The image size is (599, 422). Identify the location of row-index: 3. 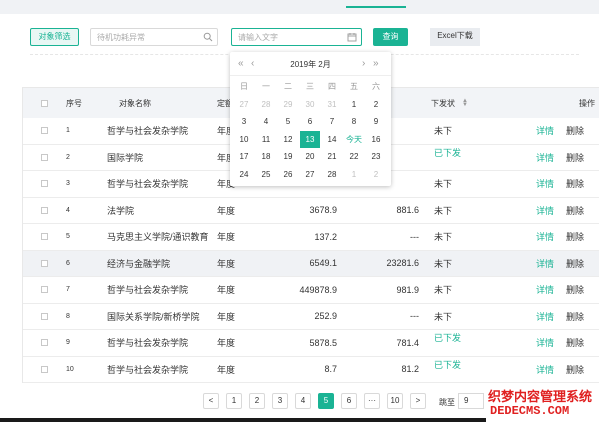
(68, 184).